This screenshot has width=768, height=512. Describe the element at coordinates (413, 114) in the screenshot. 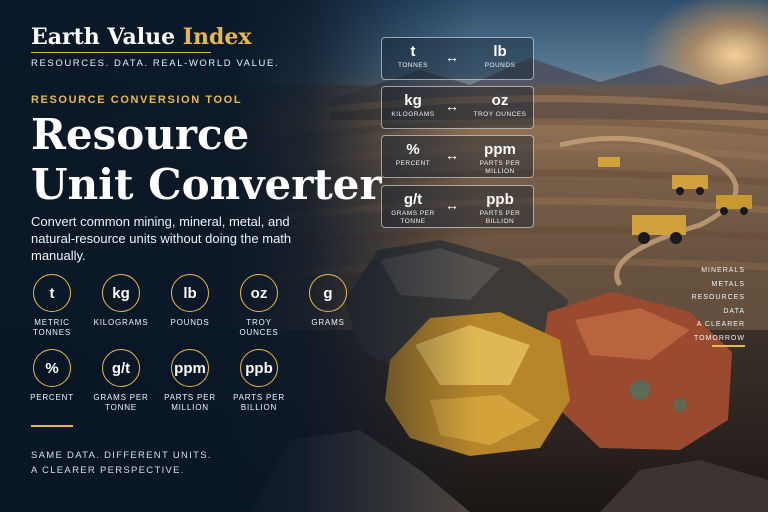

I see `from-label: KILOGRAMS` at that location.